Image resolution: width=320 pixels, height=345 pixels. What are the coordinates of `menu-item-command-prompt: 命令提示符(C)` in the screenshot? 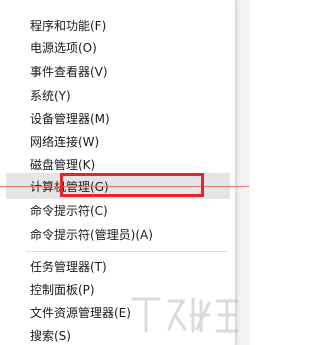 It's located at (69, 211).